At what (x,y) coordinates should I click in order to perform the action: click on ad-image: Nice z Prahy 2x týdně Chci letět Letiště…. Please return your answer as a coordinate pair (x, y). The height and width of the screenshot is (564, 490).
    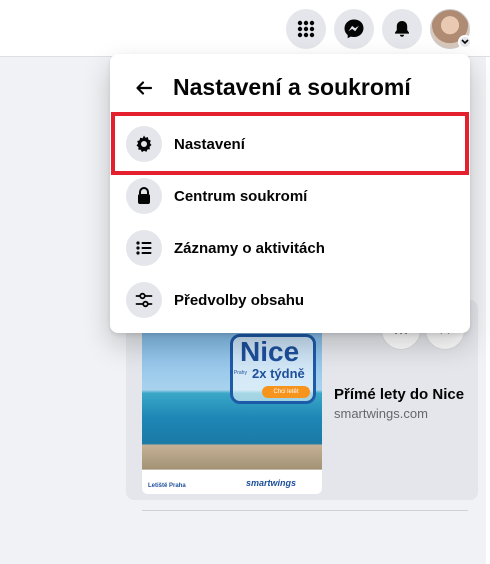
    Looking at the image, I should click on (232, 410).